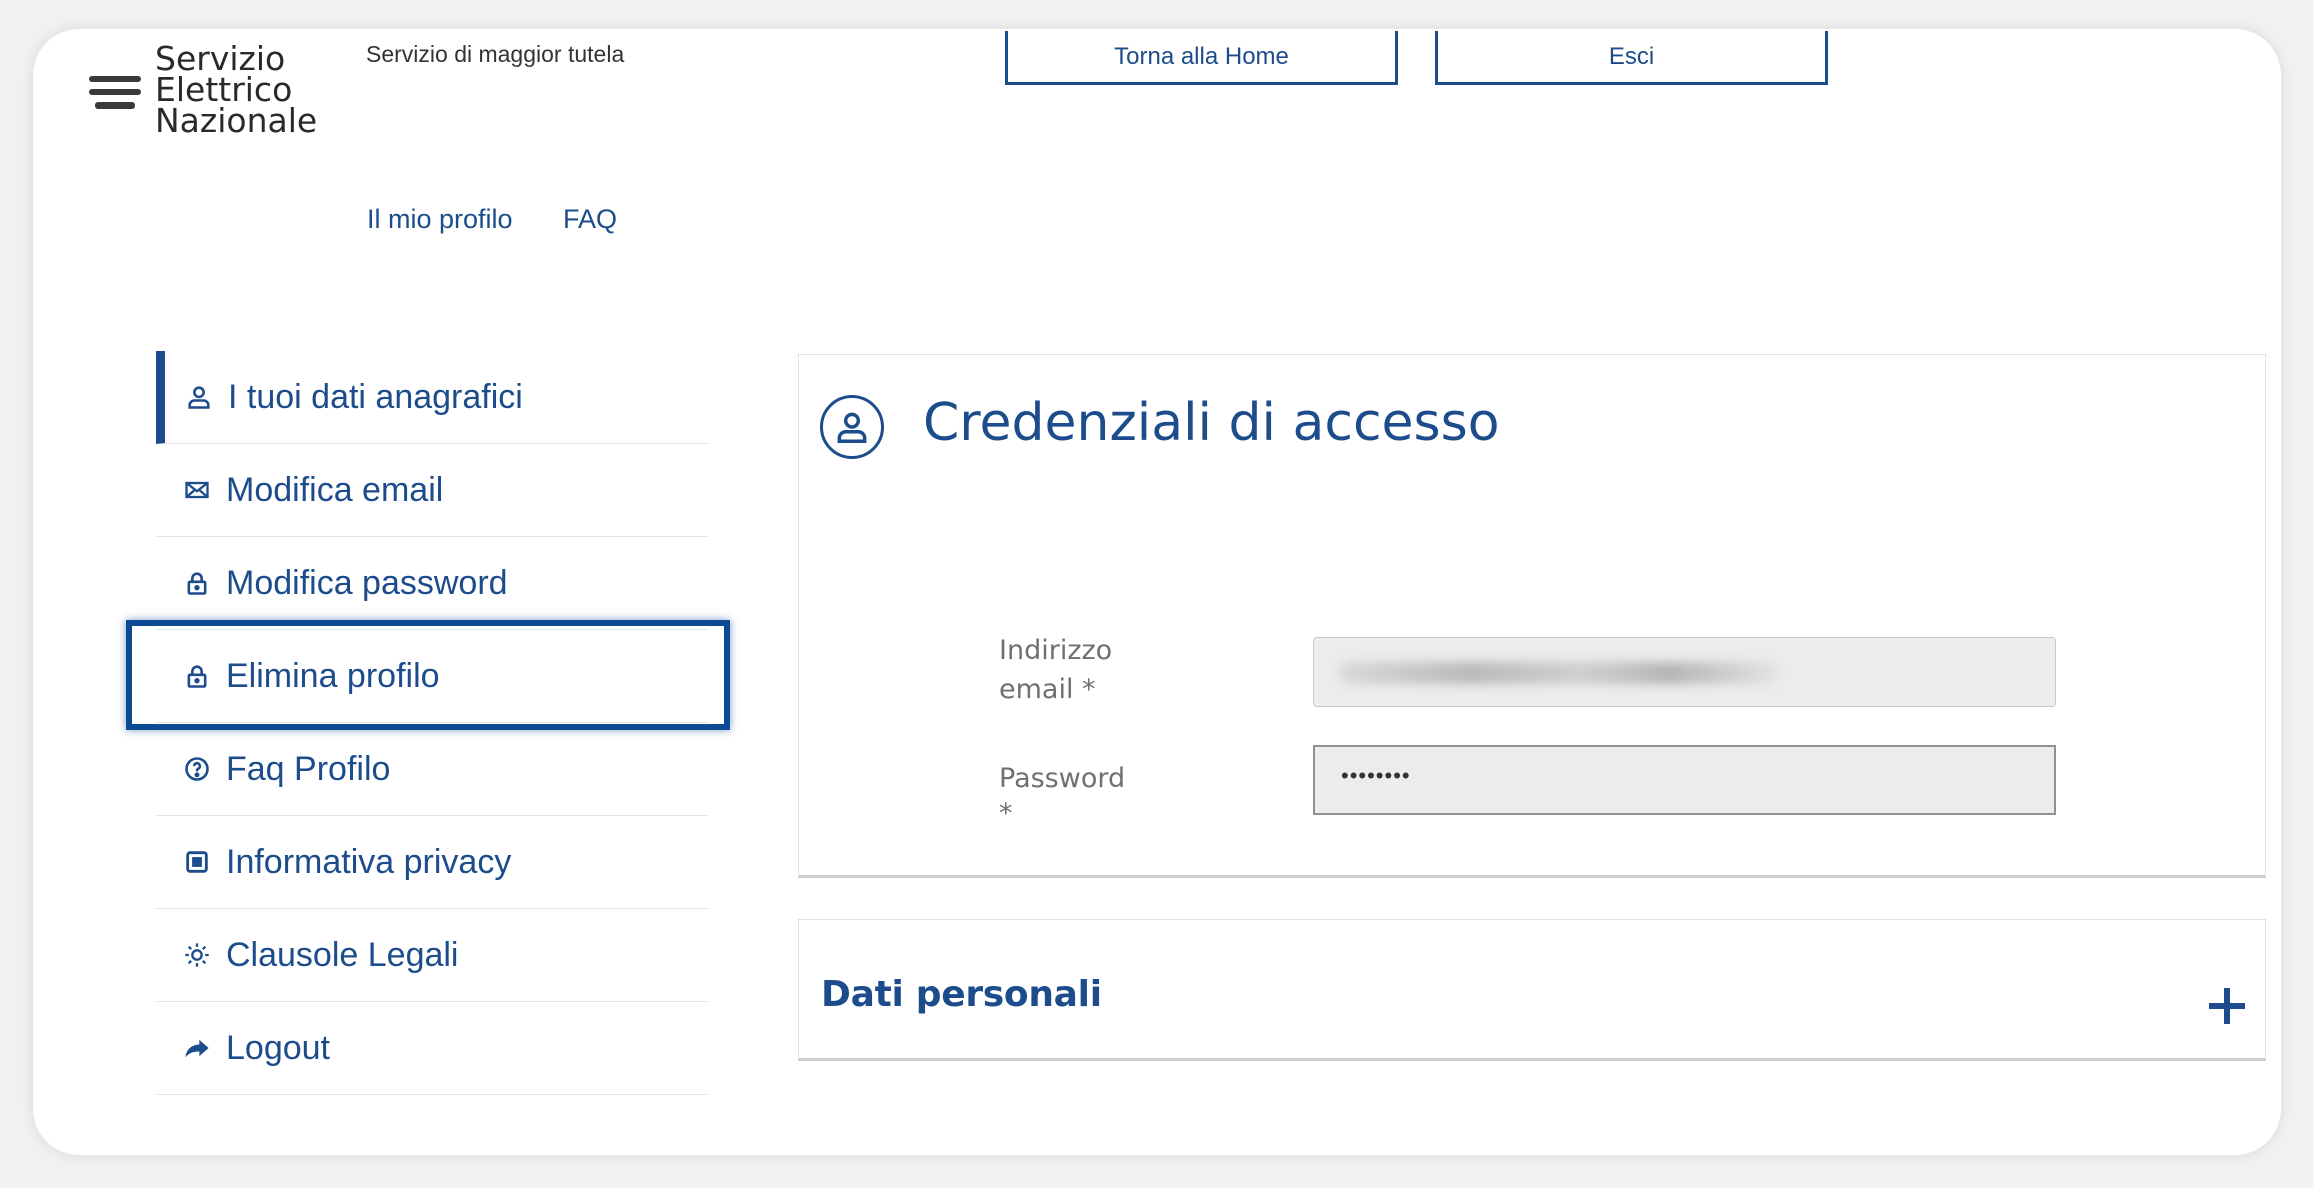 The image size is (2313, 1188). Describe the element at coordinates (236, 120) in the screenshot. I see `brand-line-3: Nazionale` at that location.